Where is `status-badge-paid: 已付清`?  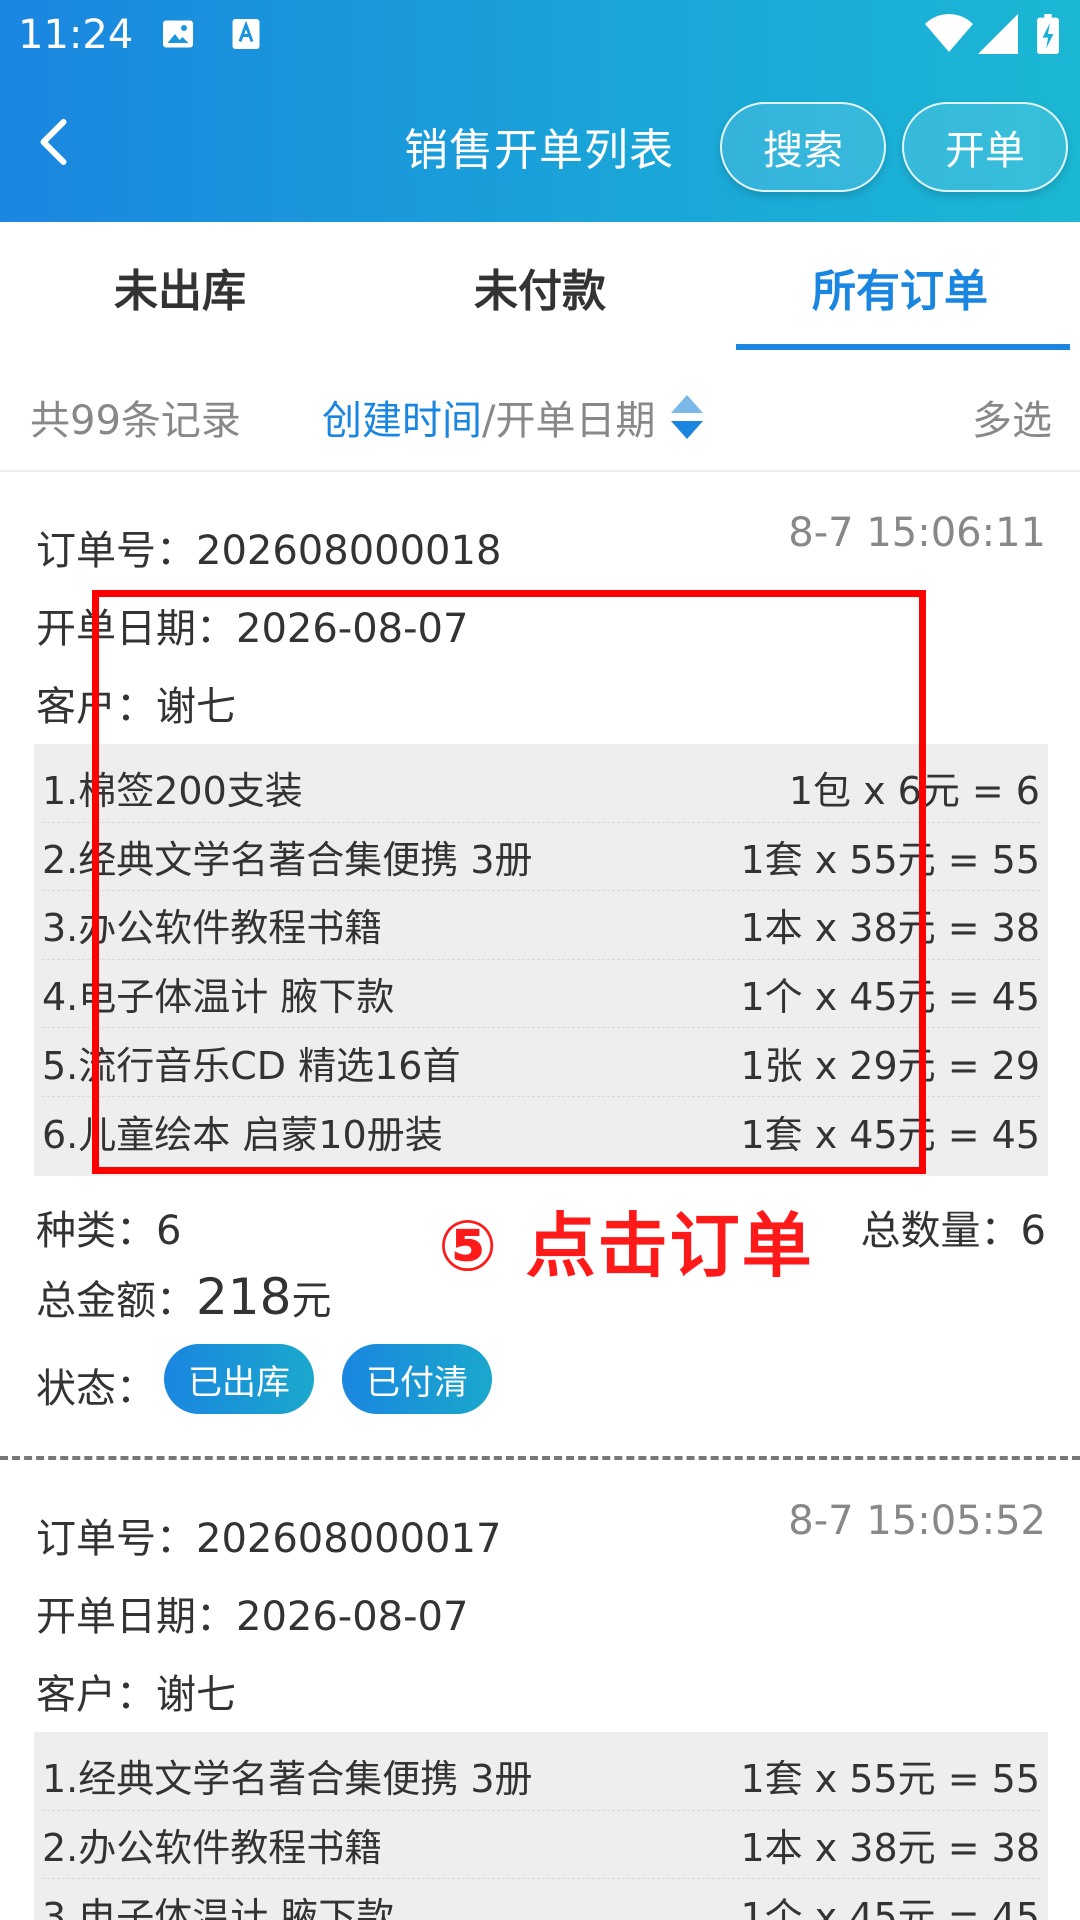 status-badge-paid: 已付清 is located at coordinates (417, 1379).